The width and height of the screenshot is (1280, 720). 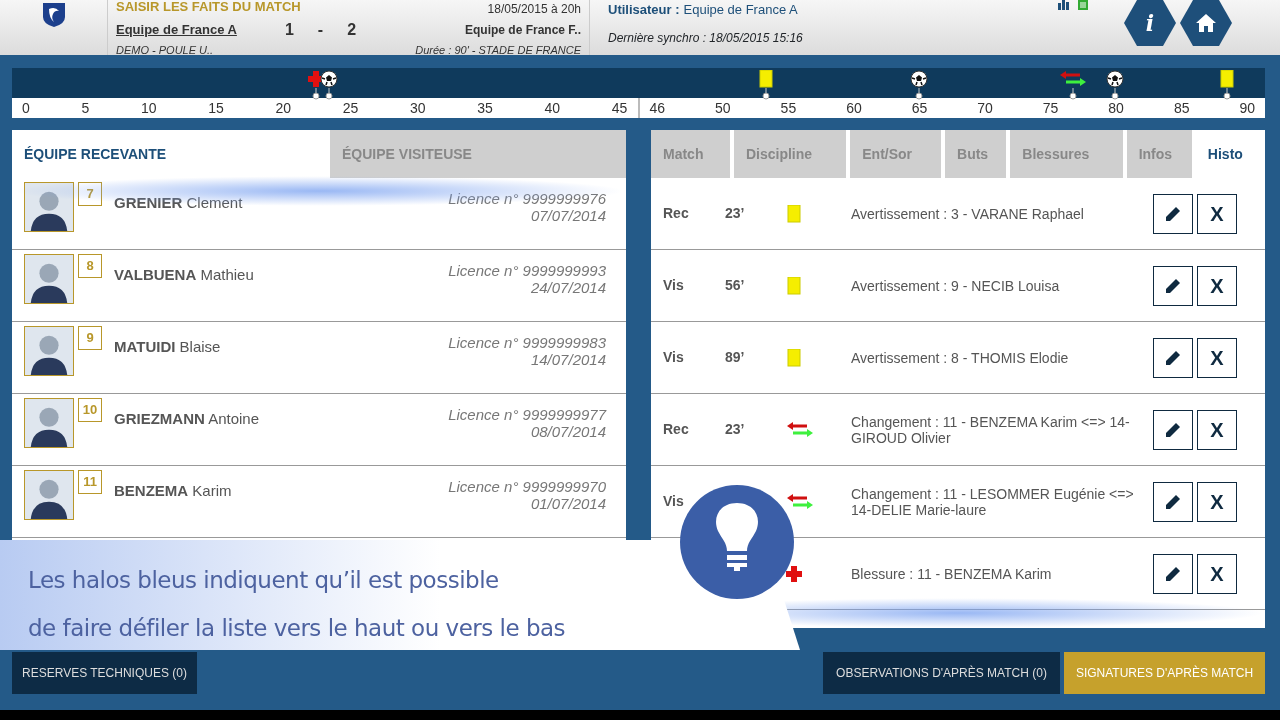 I want to click on away-score: 2, so click(x=352, y=30).